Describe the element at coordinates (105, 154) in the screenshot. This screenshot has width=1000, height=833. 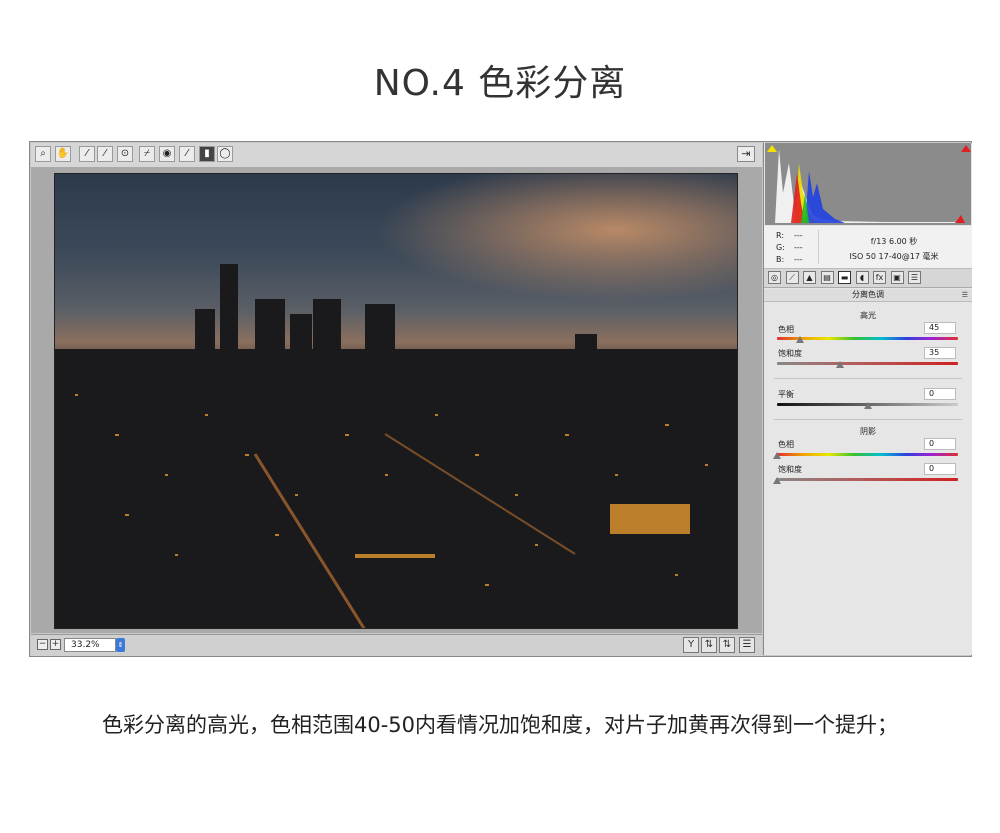
I see `color-sampler-icon: ⁄` at that location.